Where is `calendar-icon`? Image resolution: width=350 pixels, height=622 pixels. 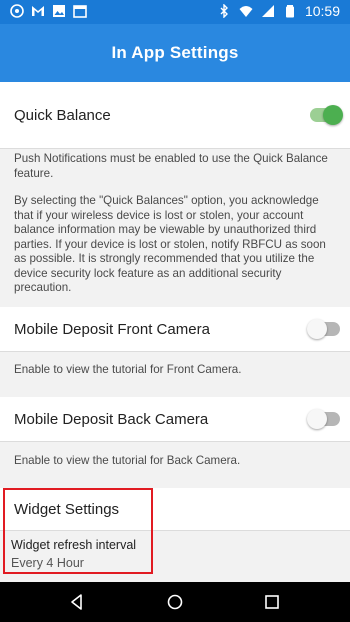 calendar-icon is located at coordinates (80, 11).